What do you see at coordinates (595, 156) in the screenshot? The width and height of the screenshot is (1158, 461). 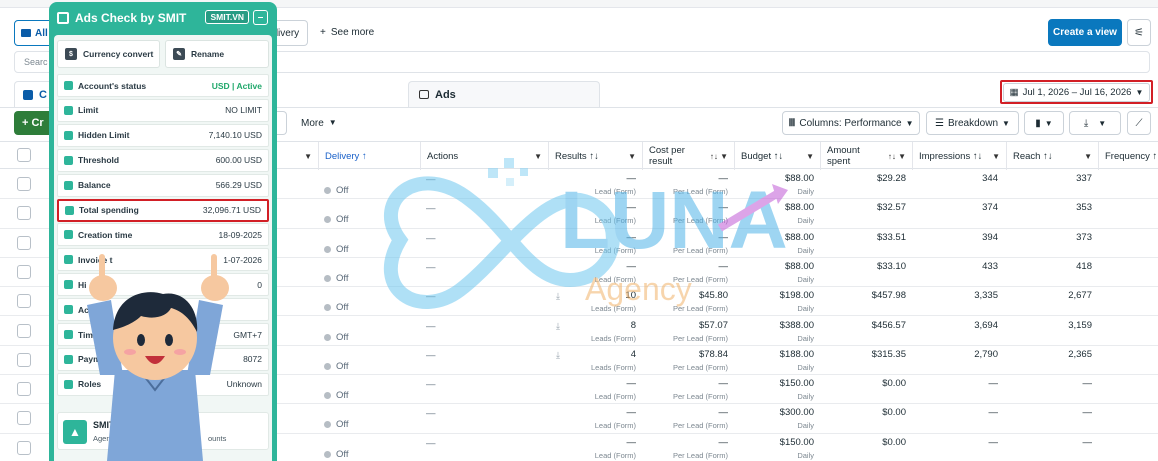 I see `col-results: Results ↑↓ ▼` at bounding box center [595, 156].